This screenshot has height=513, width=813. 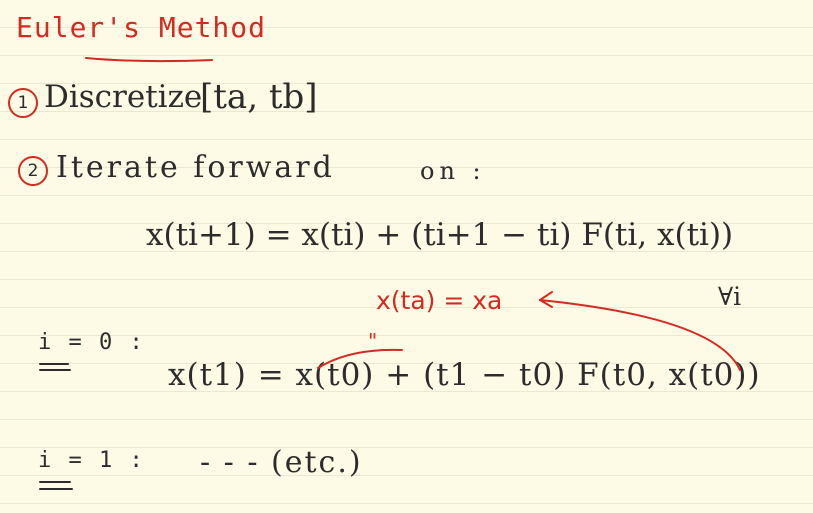 I want to click on case-0-underline, so click(x=55, y=367).